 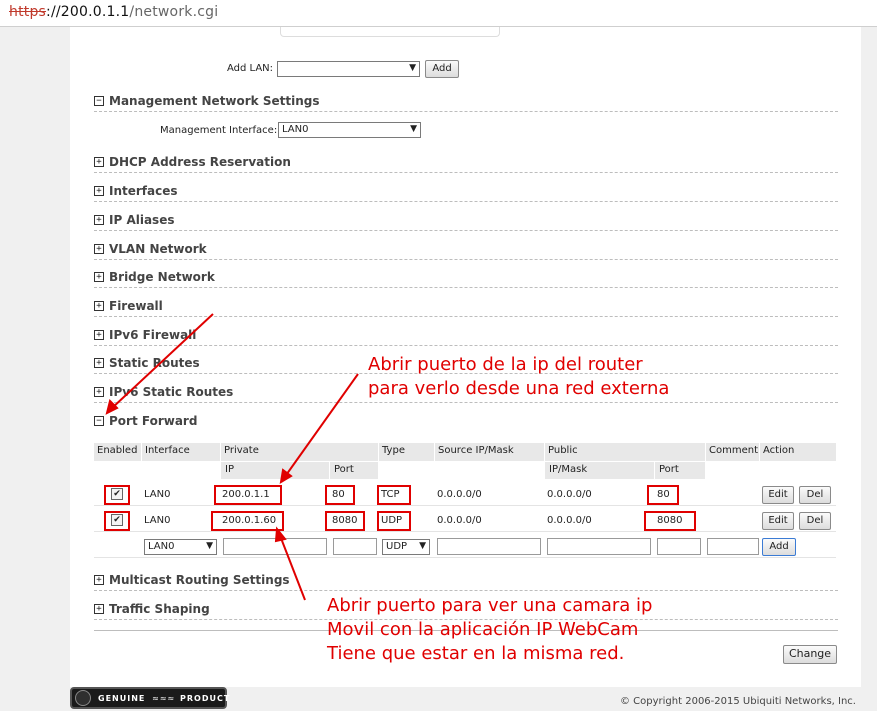 What do you see at coordinates (122, 698) in the screenshot?
I see `badge-text-genuine: GENUINE` at bounding box center [122, 698].